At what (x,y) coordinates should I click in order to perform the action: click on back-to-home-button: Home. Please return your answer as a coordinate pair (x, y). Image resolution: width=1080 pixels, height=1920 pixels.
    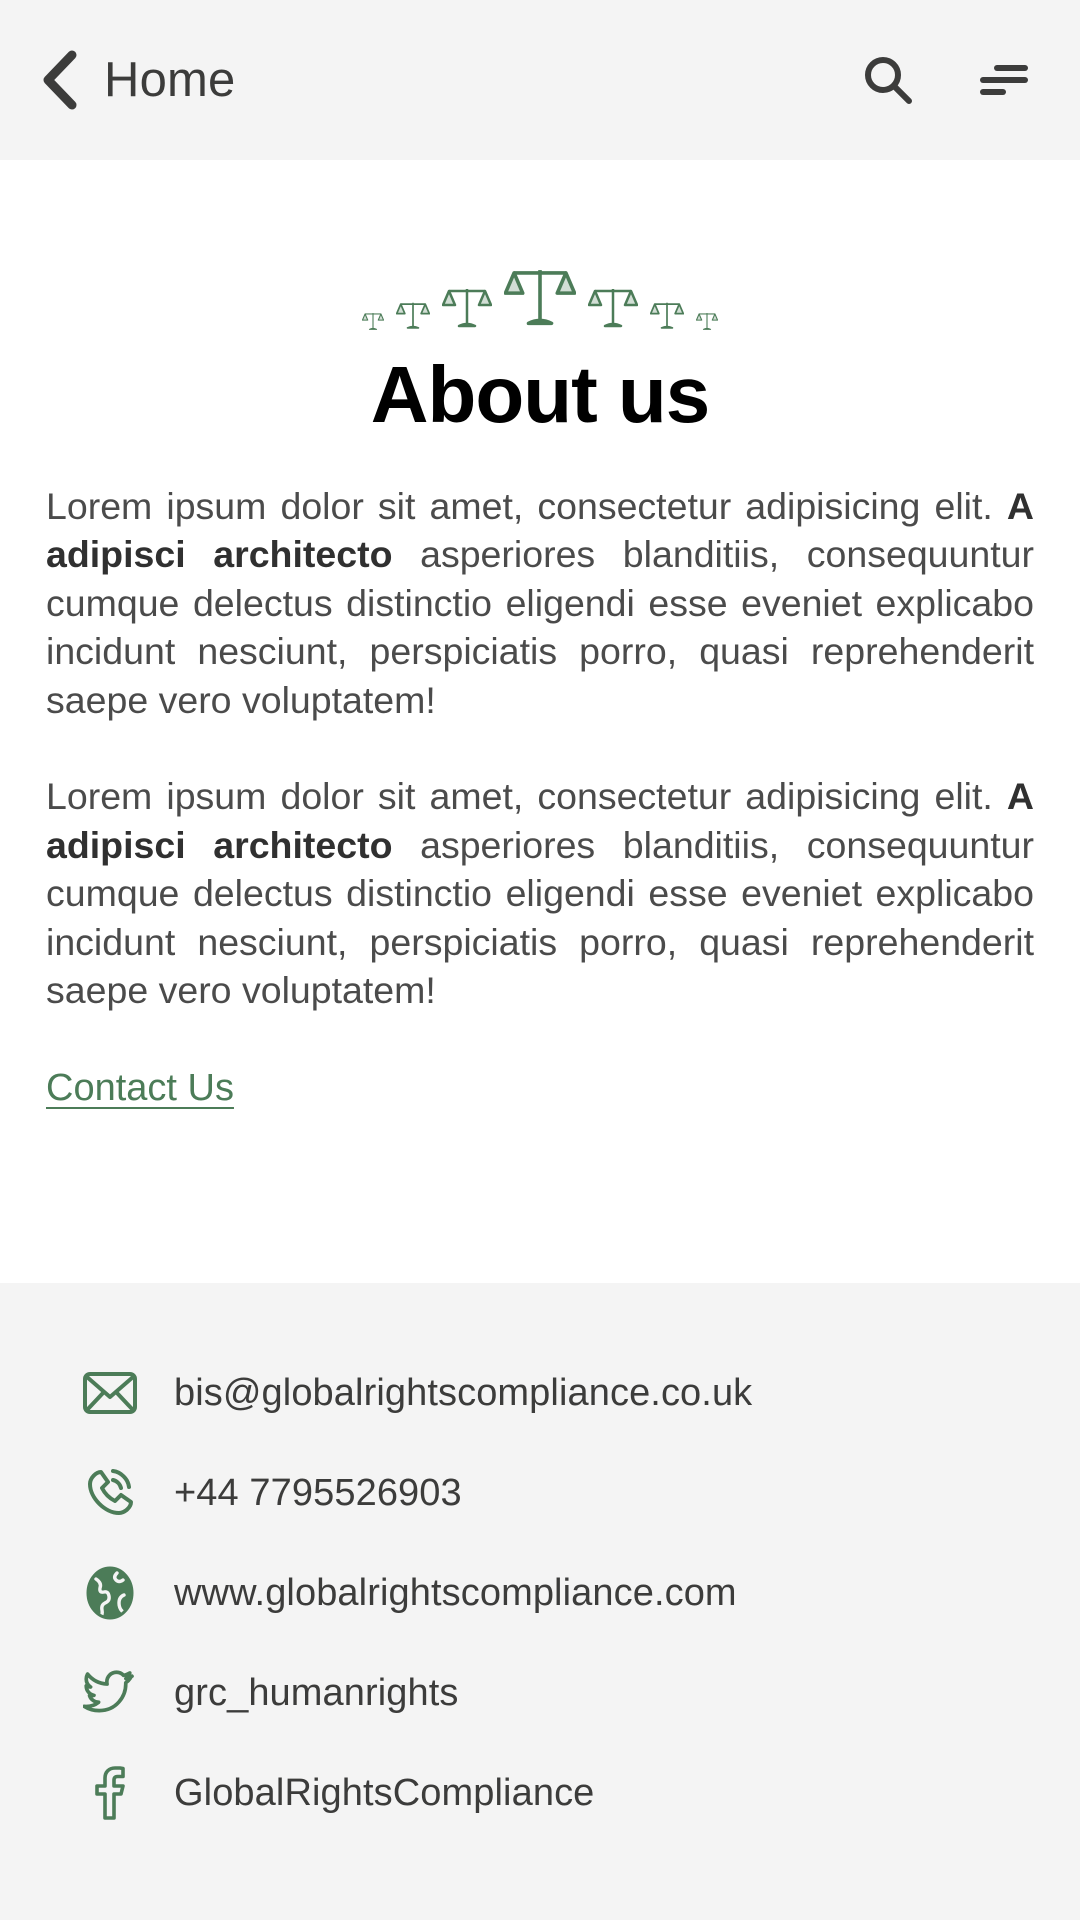
    Looking at the image, I should click on (137, 80).